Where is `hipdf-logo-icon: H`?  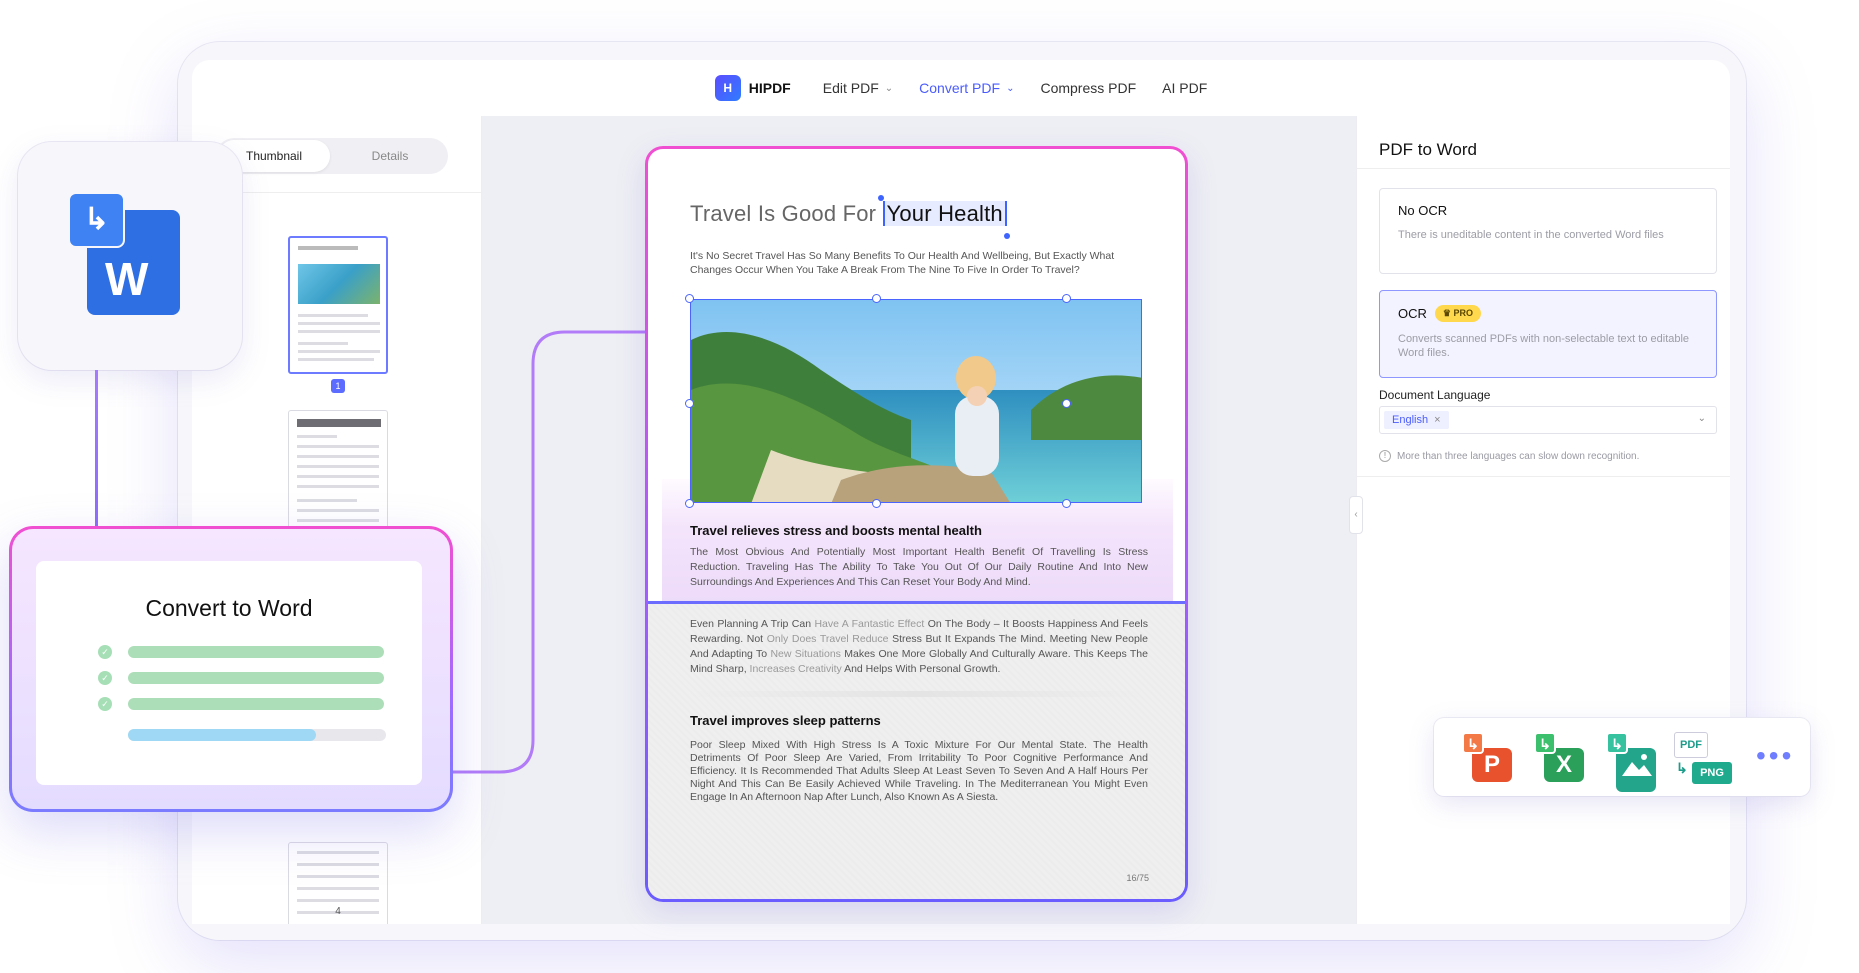
hipdf-logo-icon: H is located at coordinates (727, 88).